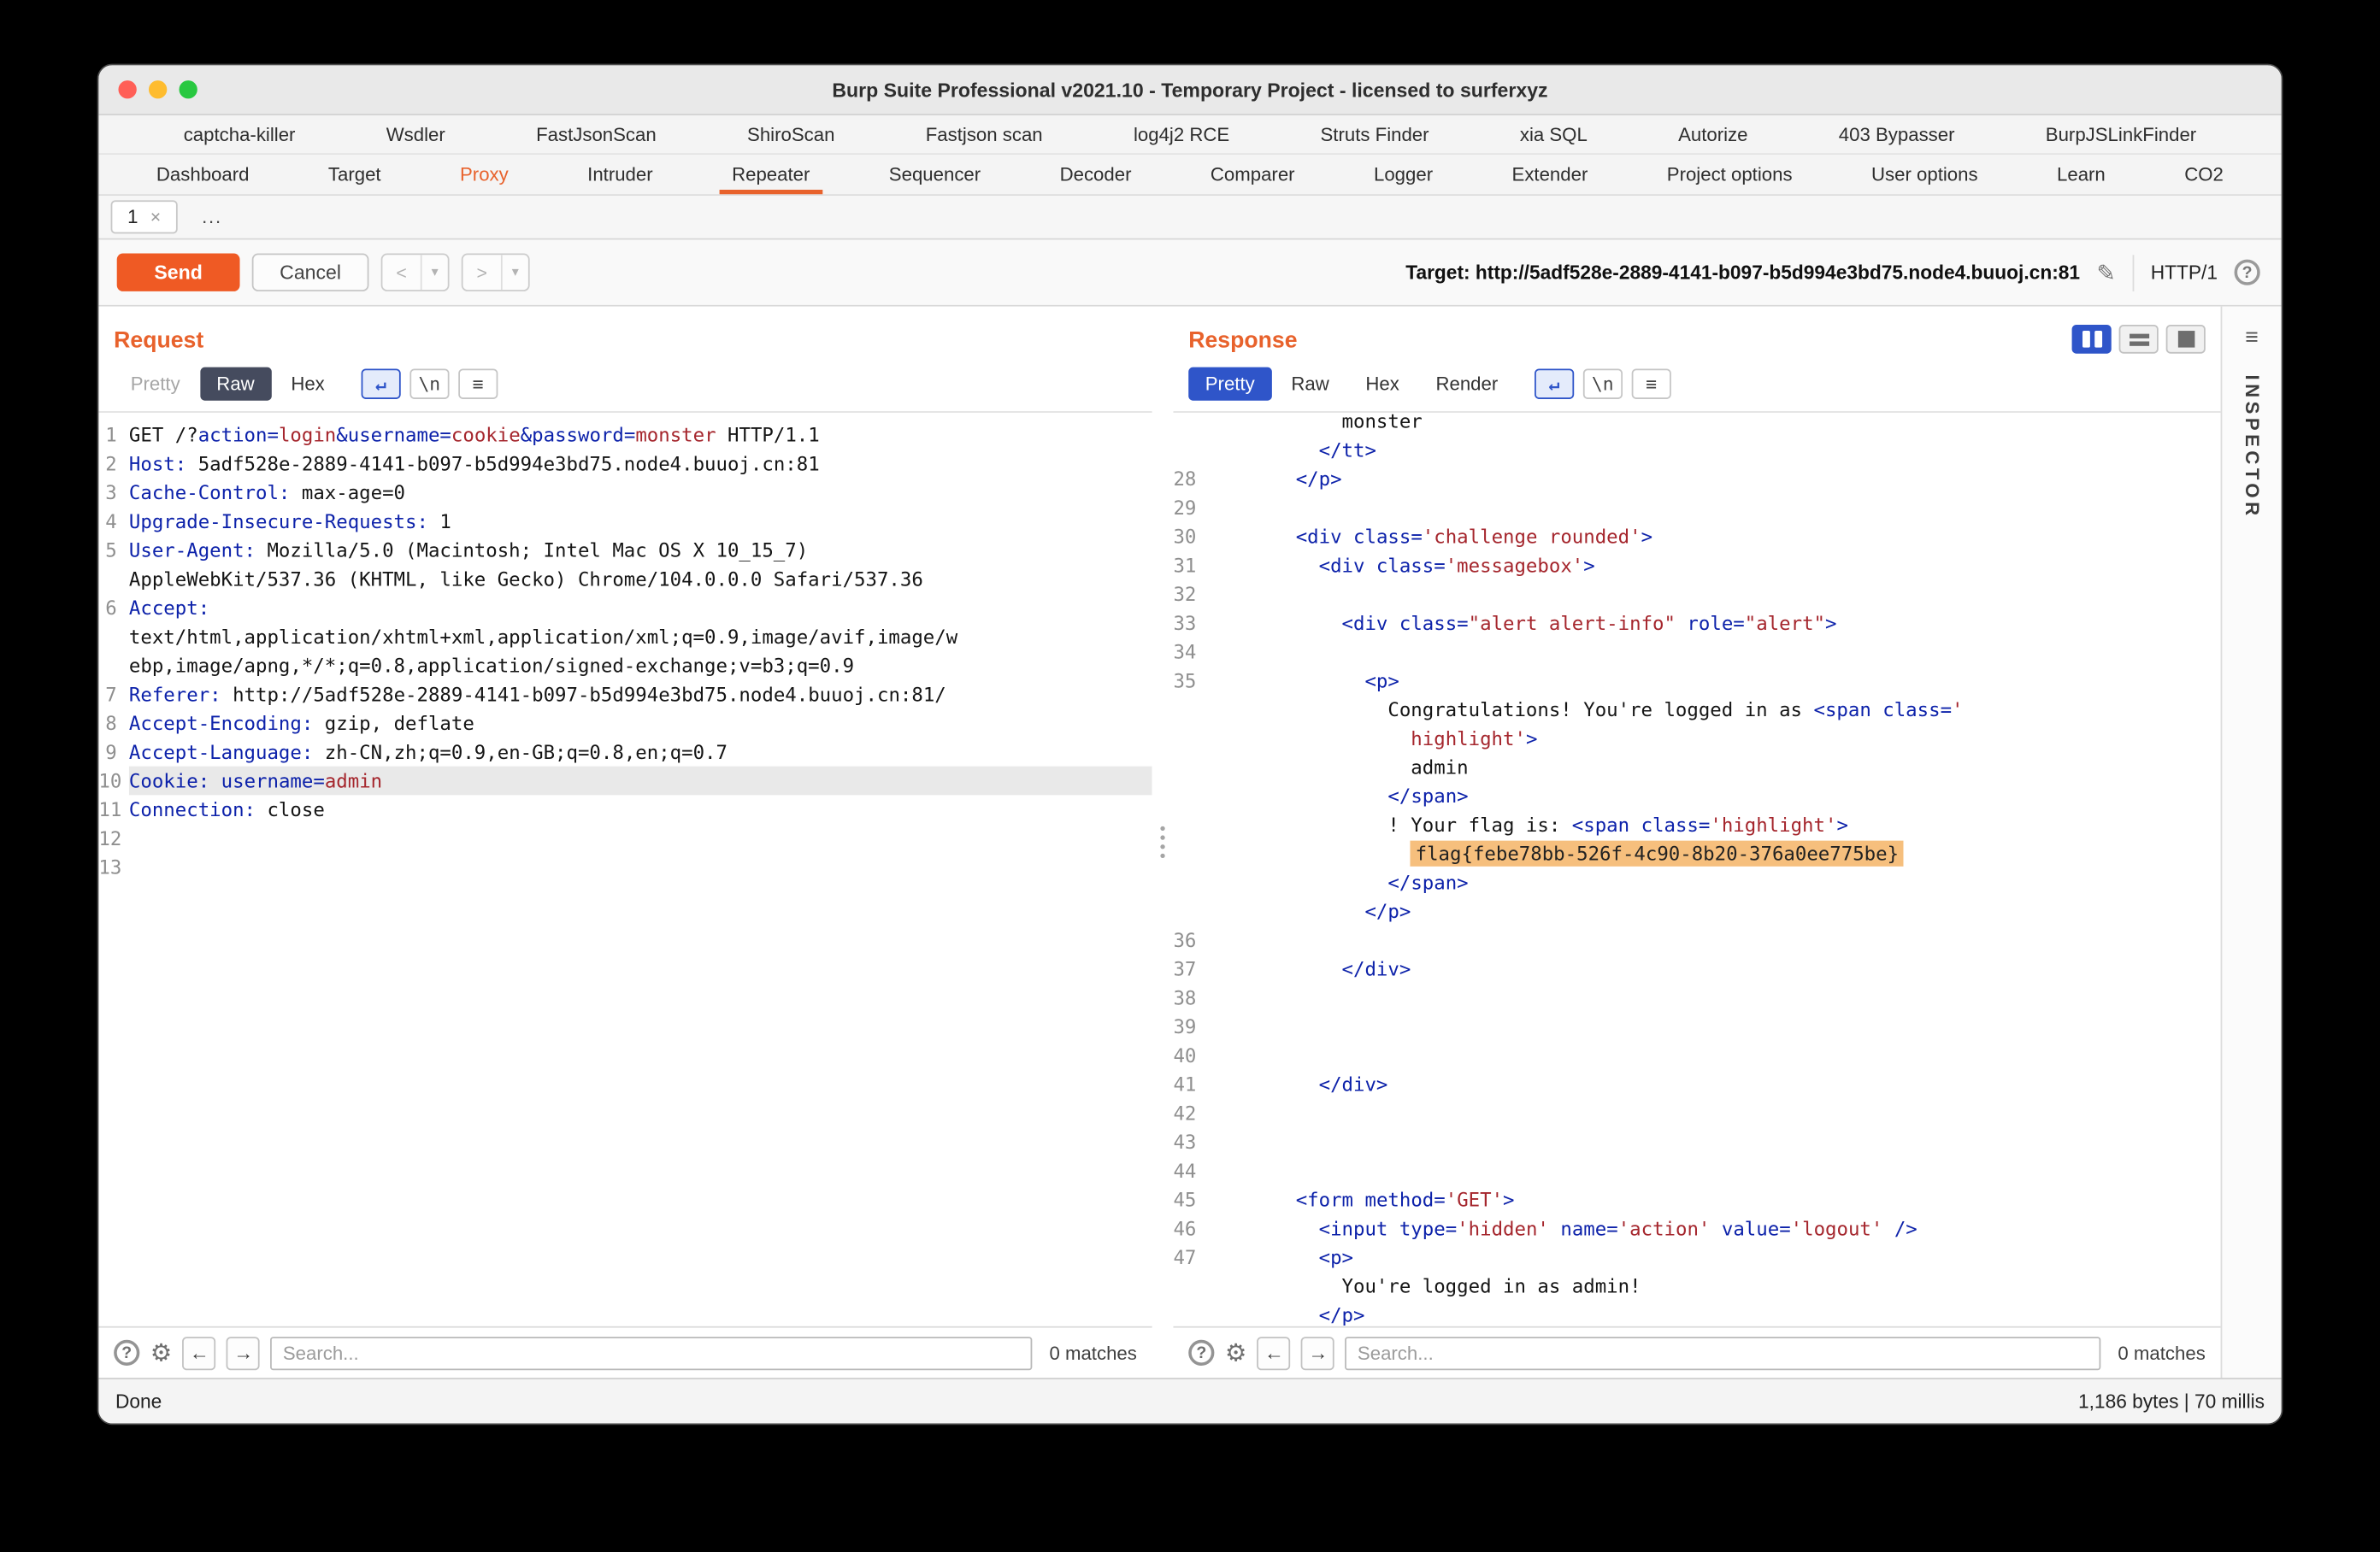  I want to click on layout-columns-button, so click(2091, 339).